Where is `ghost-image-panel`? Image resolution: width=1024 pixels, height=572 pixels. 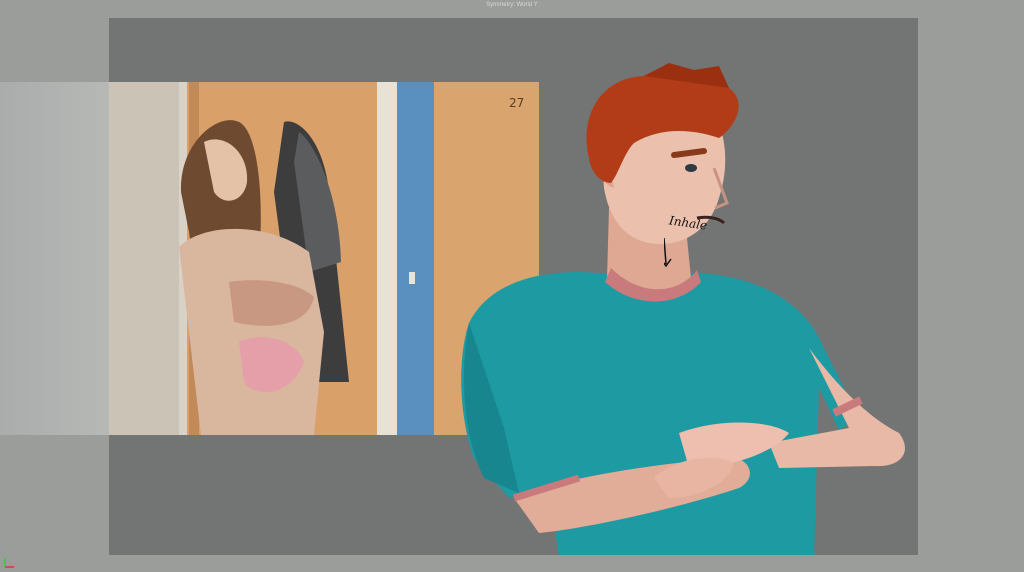
ghost-image-panel is located at coordinates (55, 258).